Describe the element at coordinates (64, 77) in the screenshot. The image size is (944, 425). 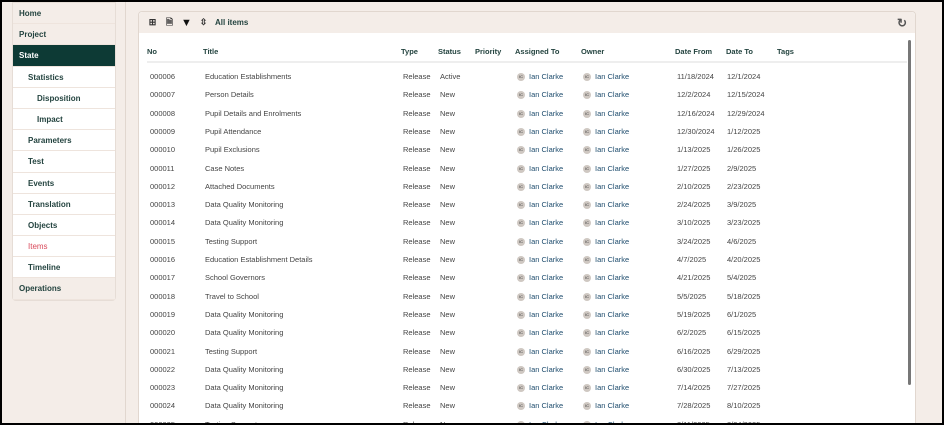
I see `sidebar-item-statistics: Statistics` at that location.